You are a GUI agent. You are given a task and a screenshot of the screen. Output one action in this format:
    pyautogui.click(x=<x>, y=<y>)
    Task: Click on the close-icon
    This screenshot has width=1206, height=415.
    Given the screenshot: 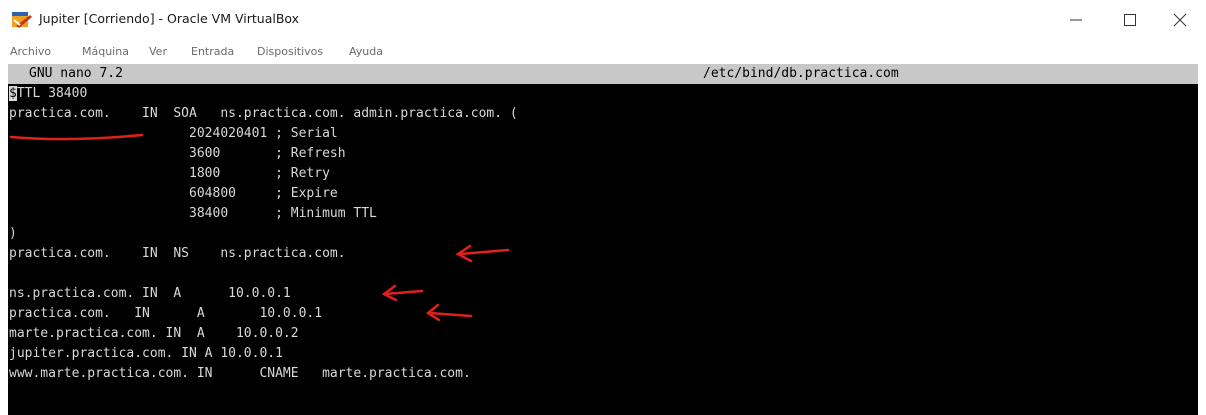 What is the action you would take?
    pyautogui.click(x=1180, y=20)
    